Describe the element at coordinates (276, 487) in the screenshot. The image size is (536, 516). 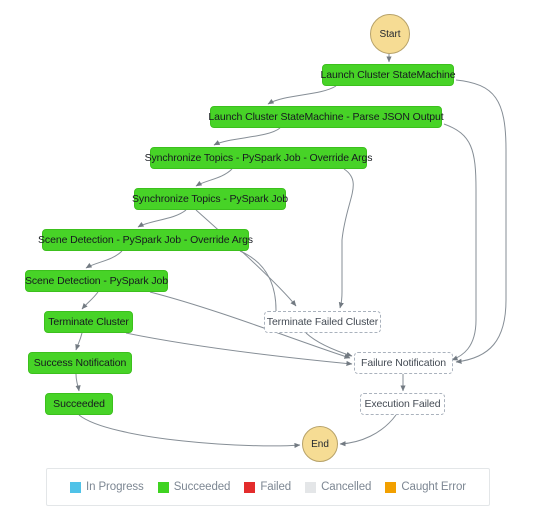
I see `legend-label: Failed` at that location.